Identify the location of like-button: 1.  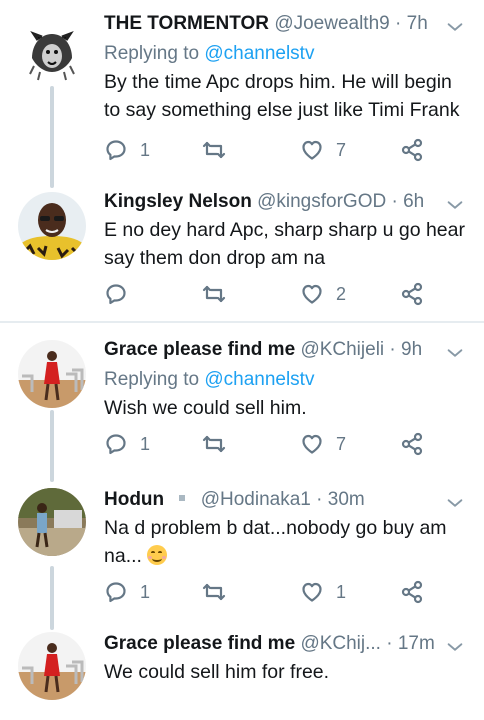
(323, 592).